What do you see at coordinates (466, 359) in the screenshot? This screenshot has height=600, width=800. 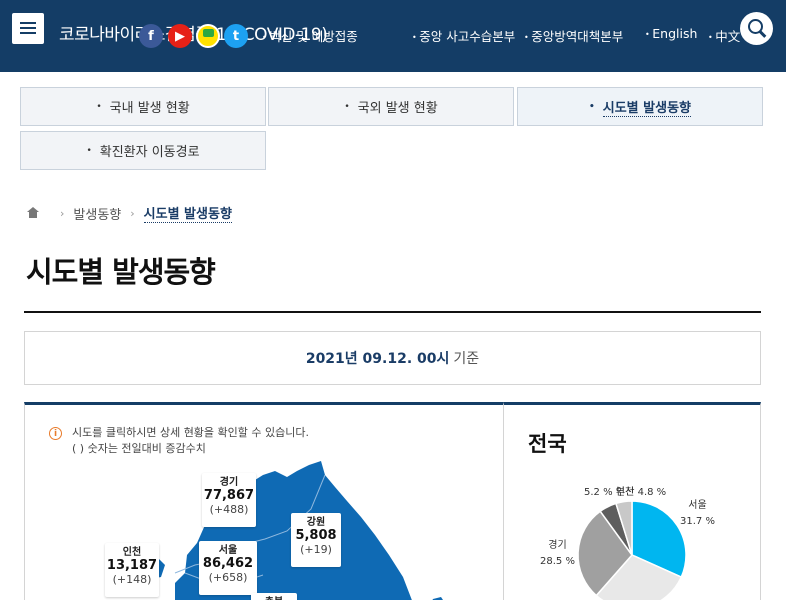 I see `date-suffix: 기준` at bounding box center [466, 359].